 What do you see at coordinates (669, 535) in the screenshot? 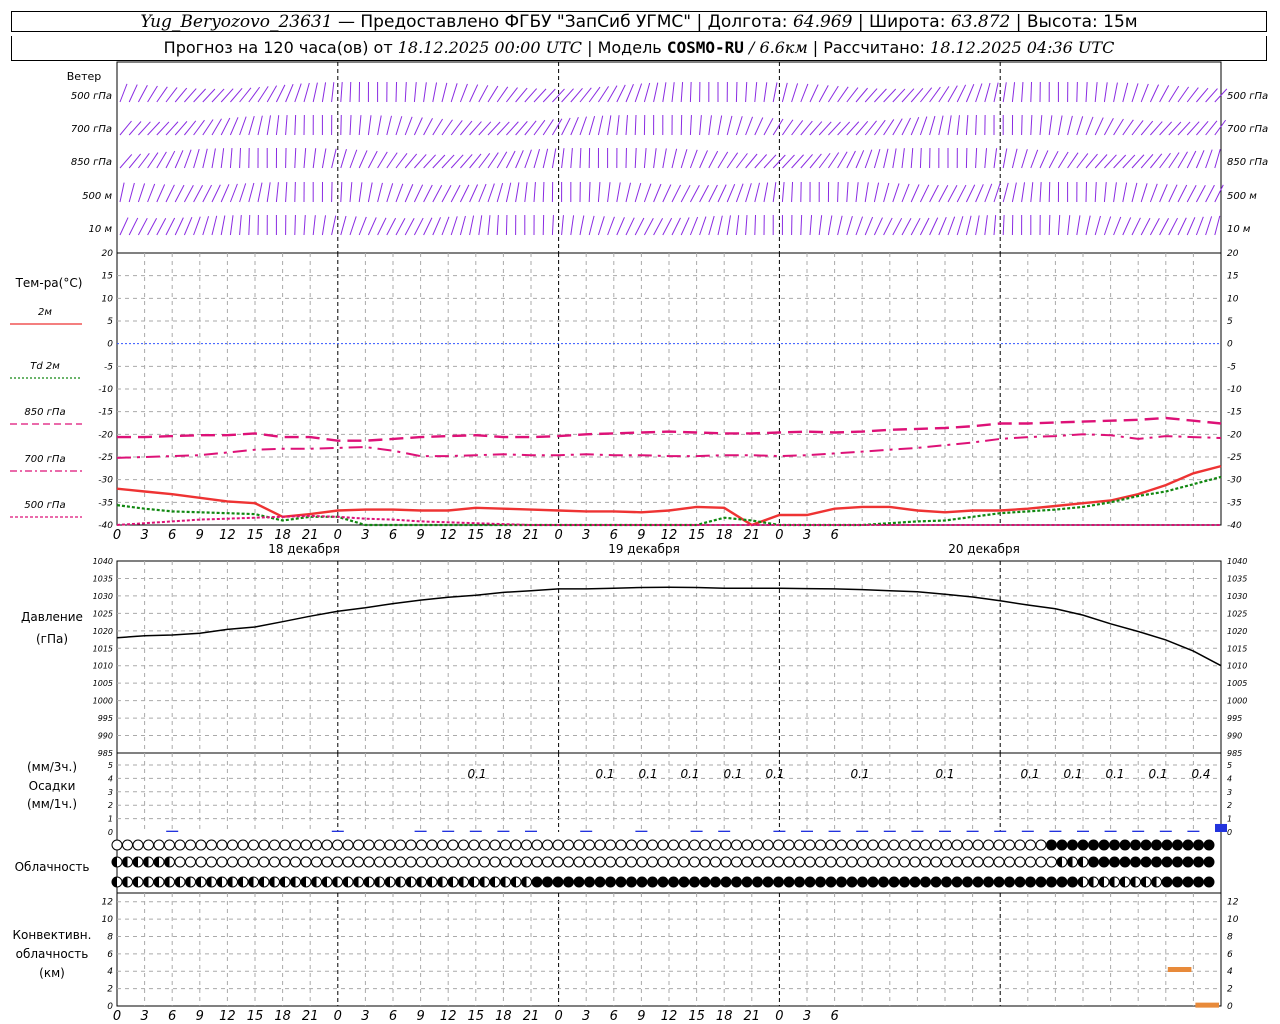
I see `x-tick-mid: 12` at bounding box center [669, 535].